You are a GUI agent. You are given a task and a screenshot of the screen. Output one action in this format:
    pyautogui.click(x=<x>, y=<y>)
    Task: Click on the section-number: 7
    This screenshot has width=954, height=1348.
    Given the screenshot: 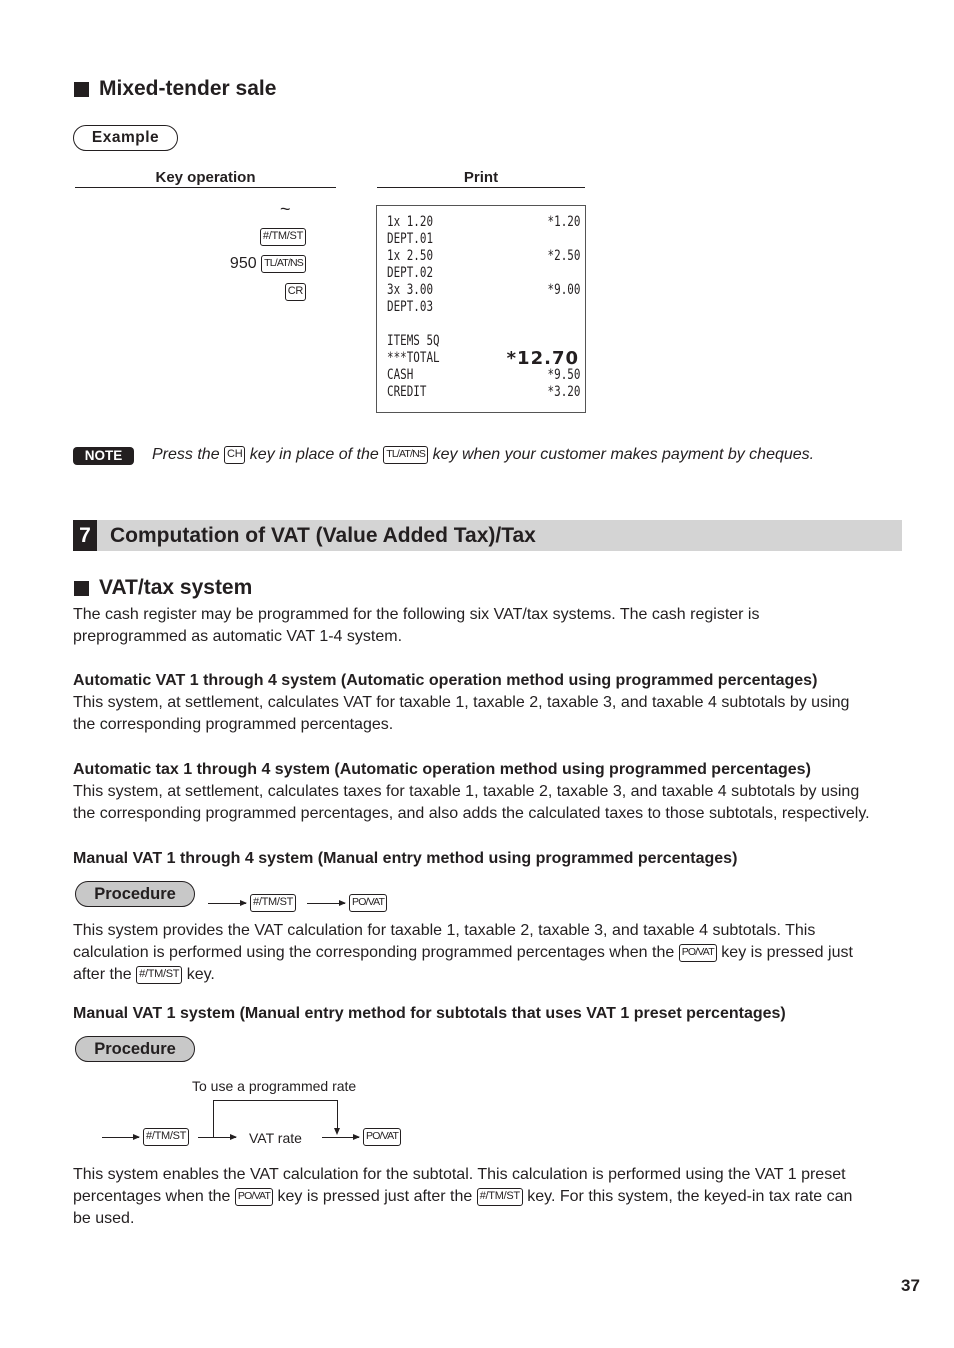 What is the action you would take?
    pyautogui.click(x=85, y=535)
    